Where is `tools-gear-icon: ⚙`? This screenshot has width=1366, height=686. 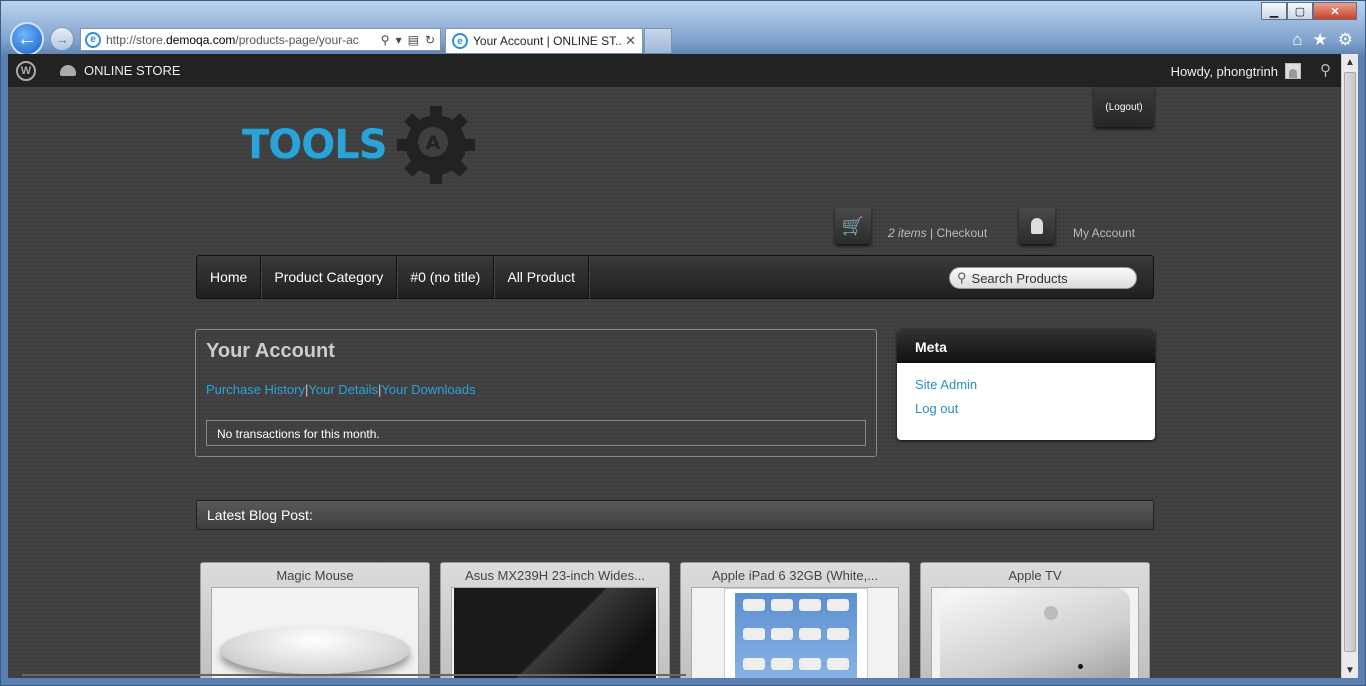
tools-gear-icon: ⚙ is located at coordinates (1345, 40).